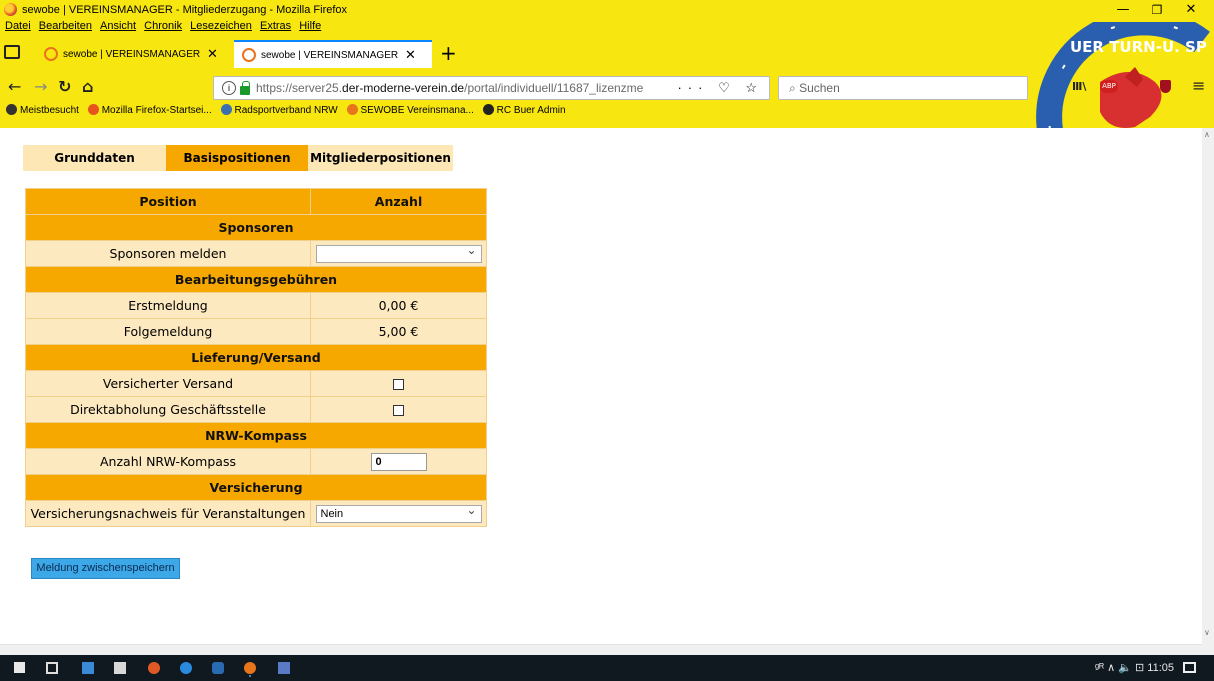 The width and height of the screenshot is (1214, 681). I want to click on nrw-kompass-quantity-input: 0, so click(398, 461).